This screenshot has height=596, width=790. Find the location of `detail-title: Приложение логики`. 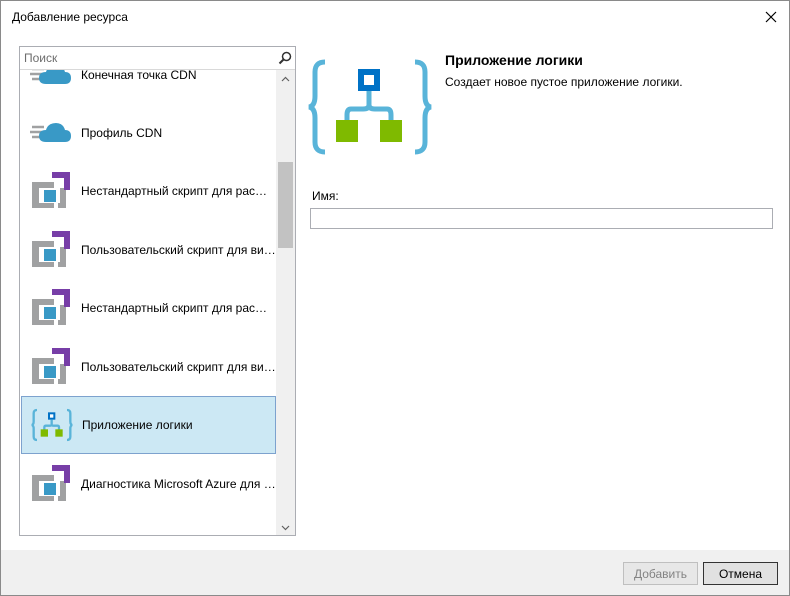

detail-title: Приложение логики is located at coordinates (514, 60).